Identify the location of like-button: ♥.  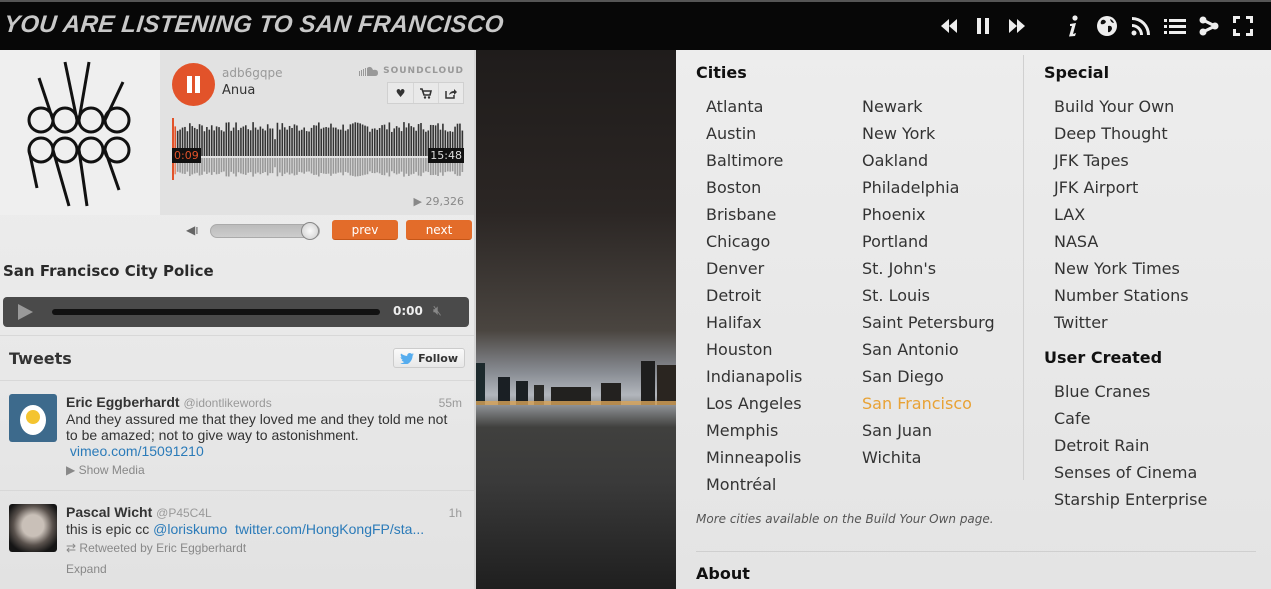
(400, 93).